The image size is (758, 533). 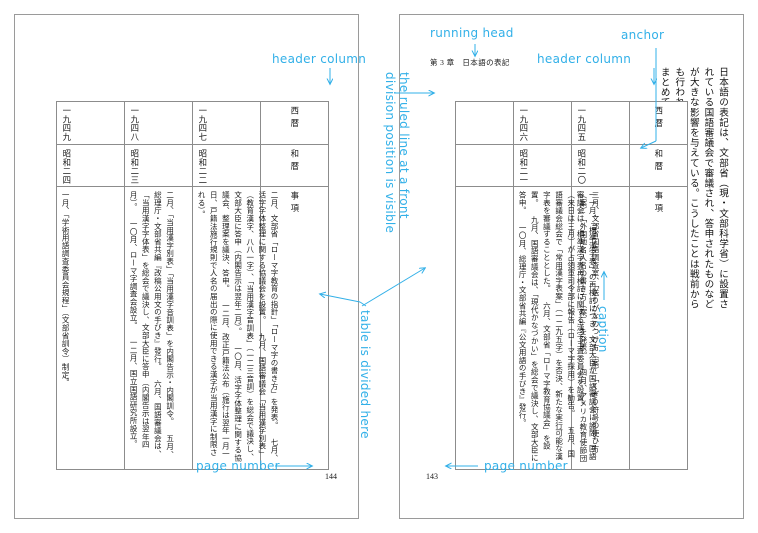 I want to click on running-head: 第 3 章 日本語の表記, so click(x=470, y=62).